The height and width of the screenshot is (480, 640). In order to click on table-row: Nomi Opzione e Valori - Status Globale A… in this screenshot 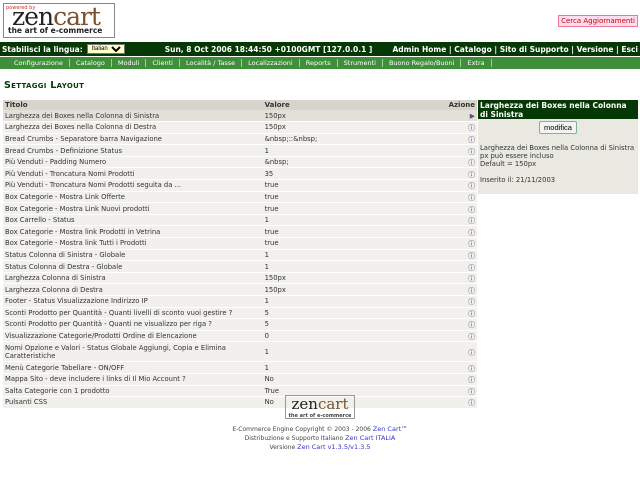, I will do `click(240, 352)`.